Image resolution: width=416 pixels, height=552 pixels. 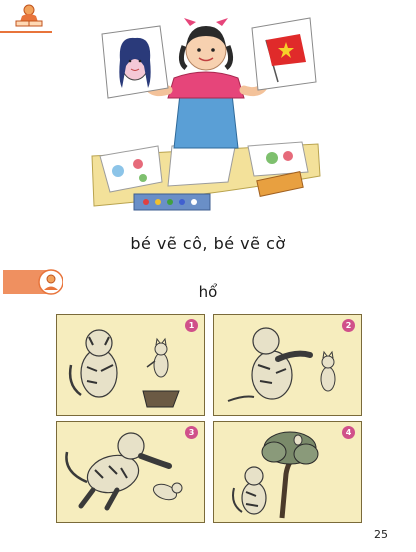 I want to click on panel-number-4: 4, so click(x=348, y=432).